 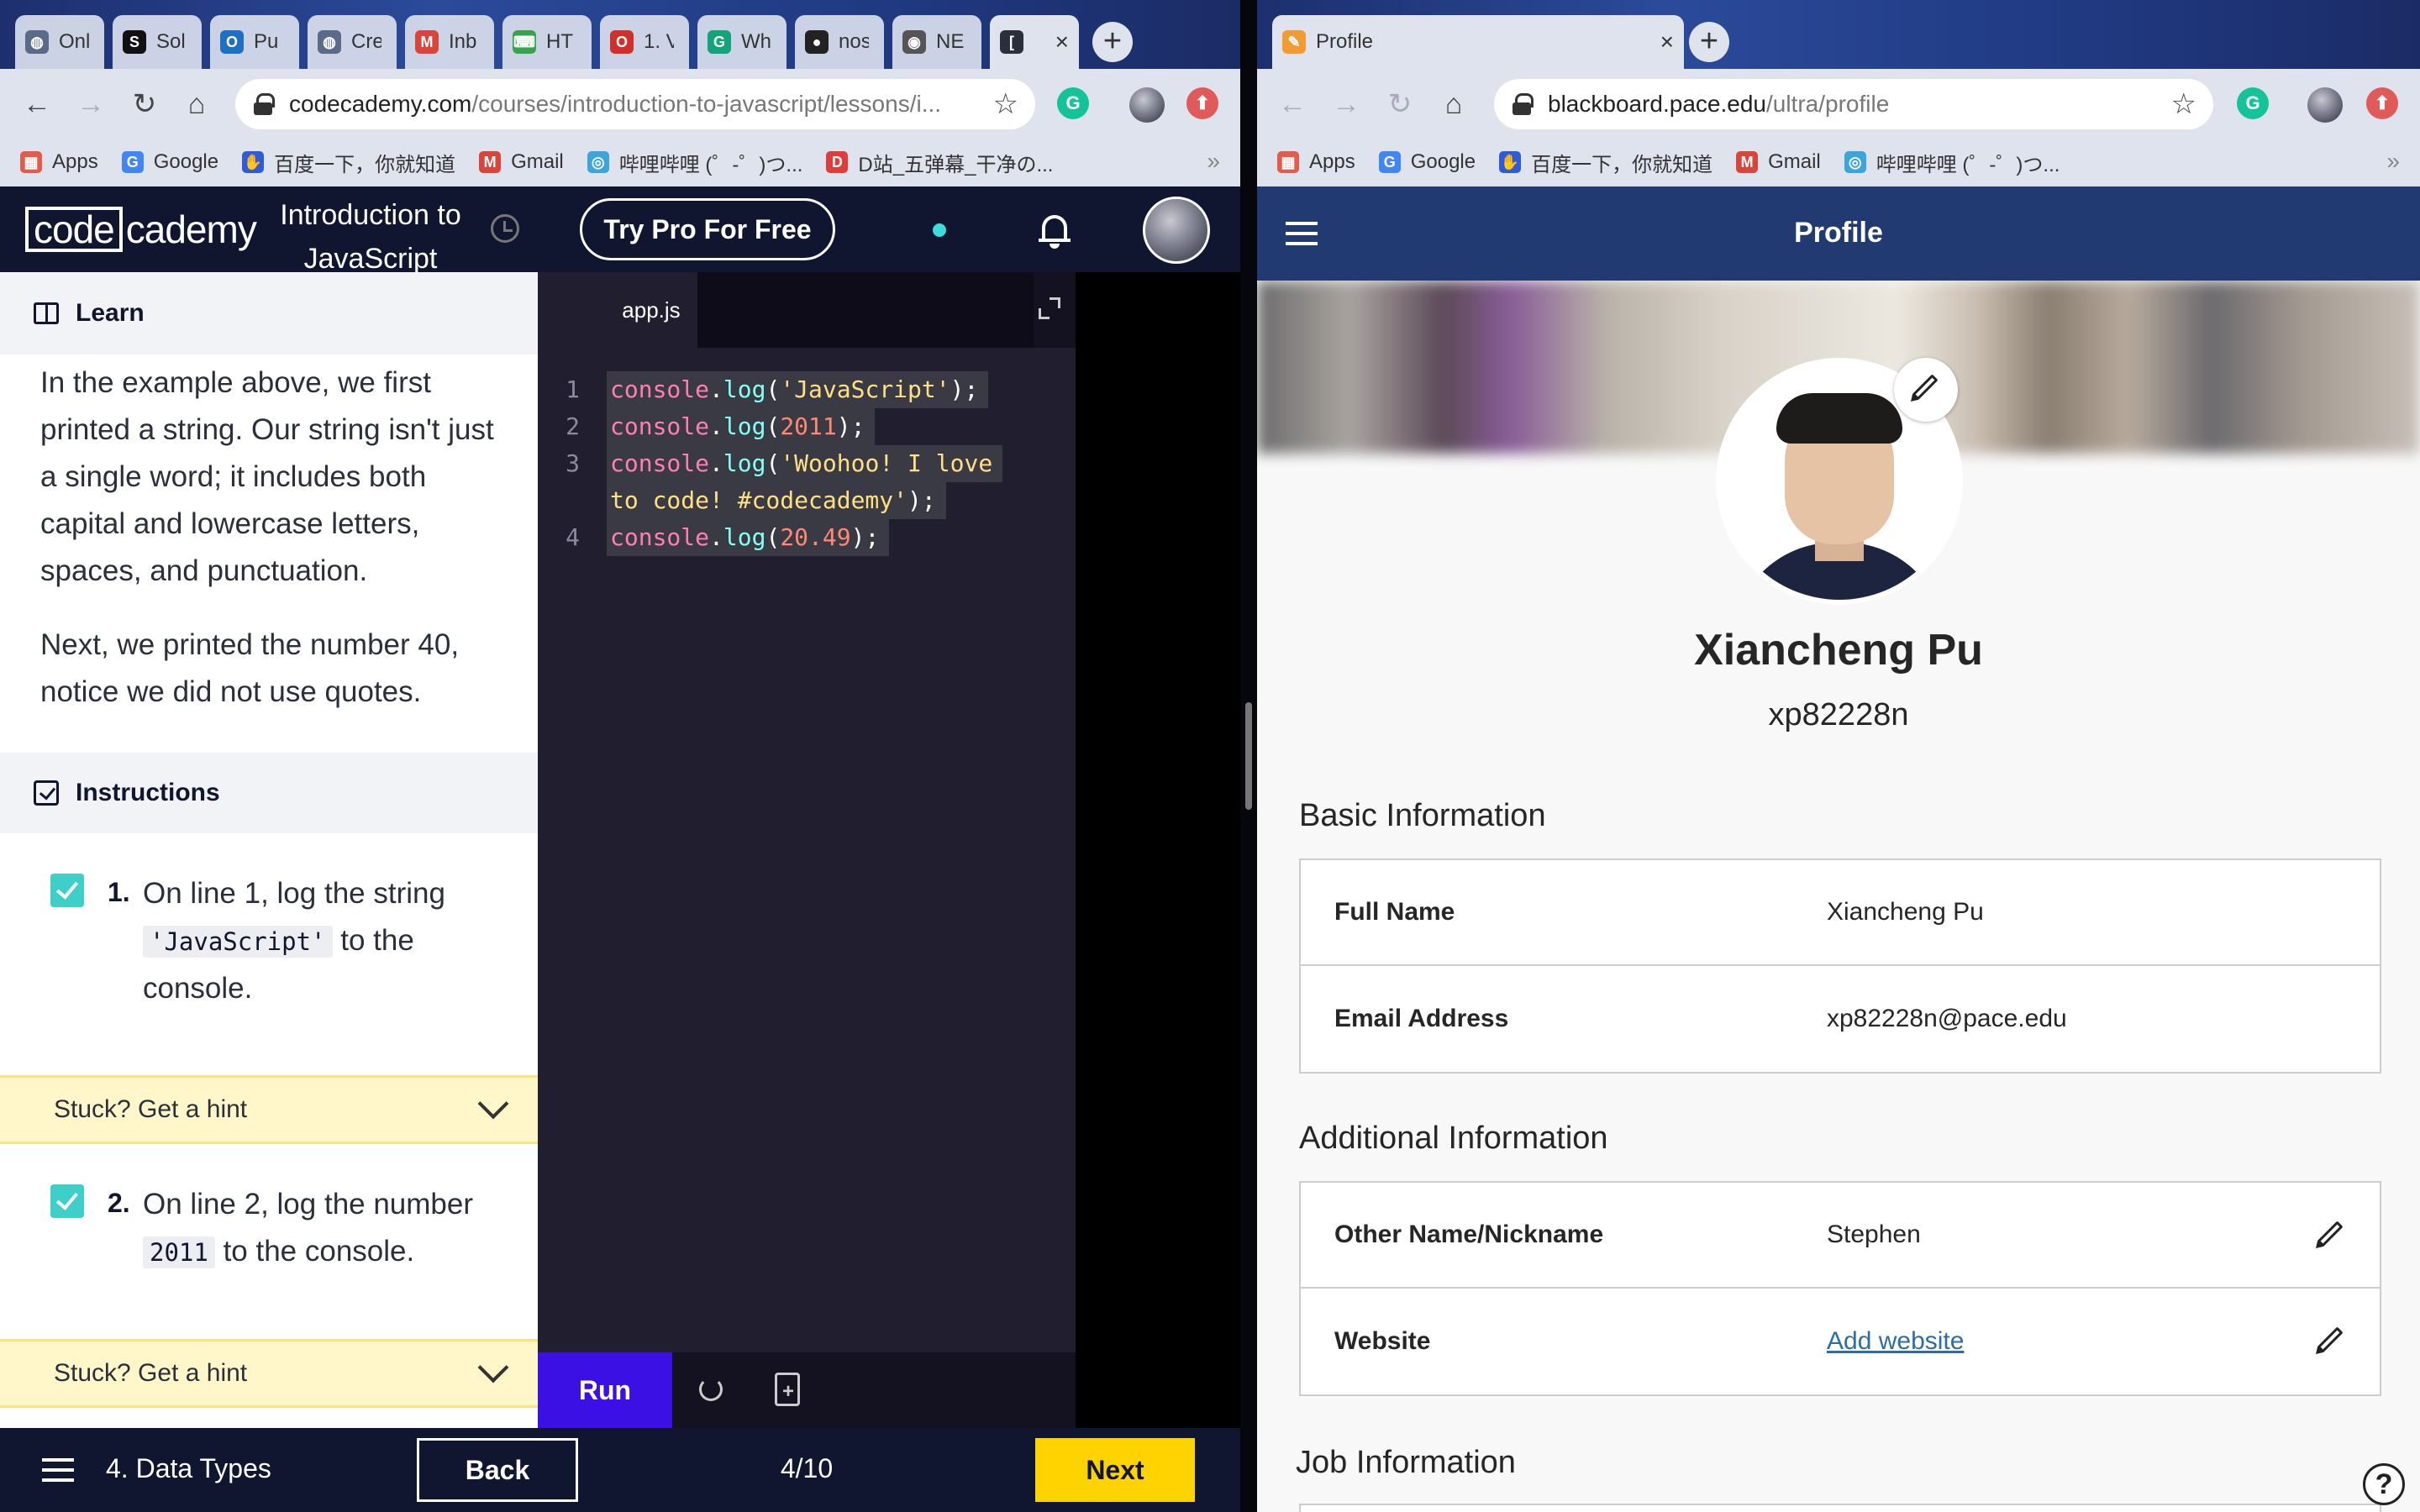 What do you see at coordinates (186, 161) in the screenshot?
I see `bookmark-label: Google` at bounding box center [186, 161].